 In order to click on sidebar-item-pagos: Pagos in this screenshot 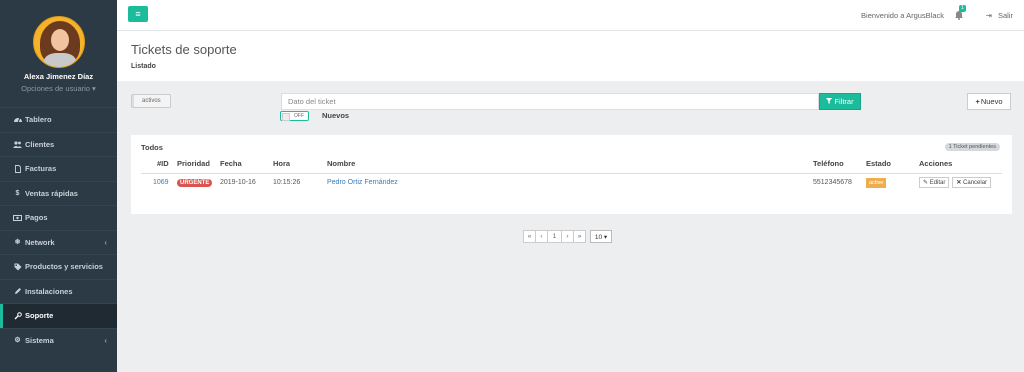, I will do `click(58, 217)`.